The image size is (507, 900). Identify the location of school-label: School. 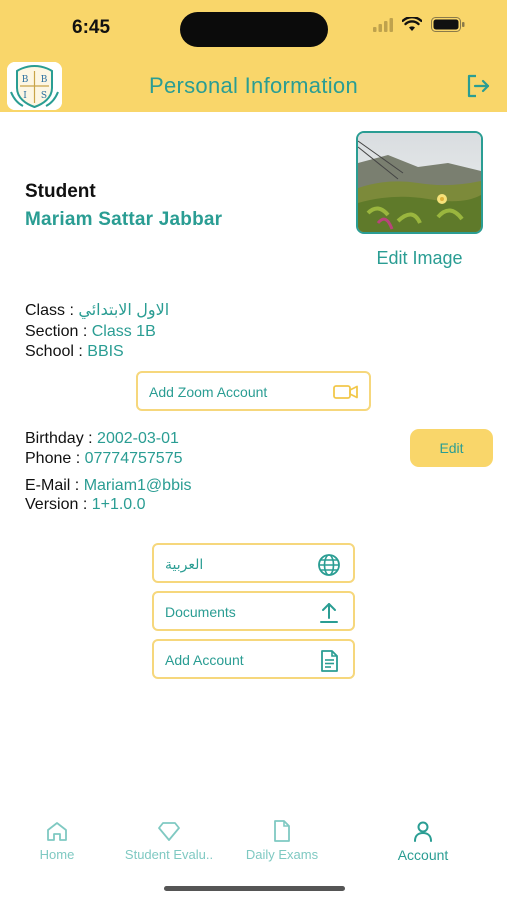
(49, 351).